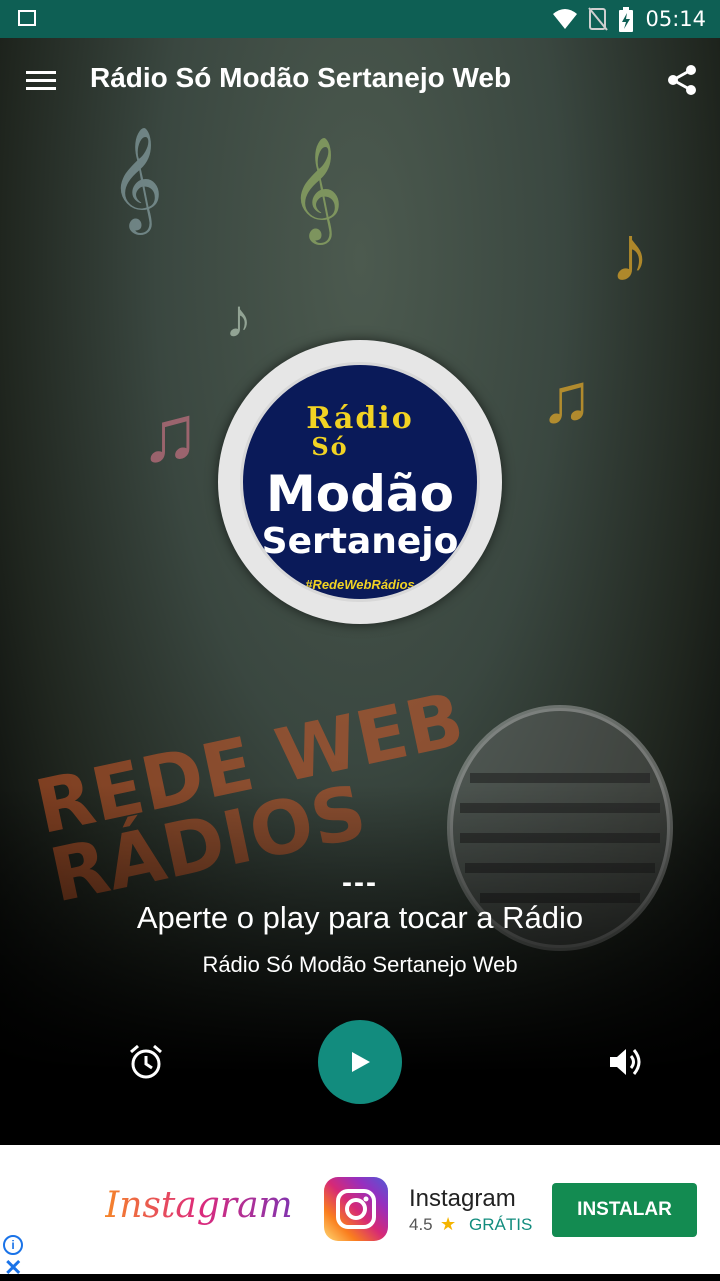 The height and width of the screenshot is (1281, 720). I want to click on play-icon, so click(361, 1062).